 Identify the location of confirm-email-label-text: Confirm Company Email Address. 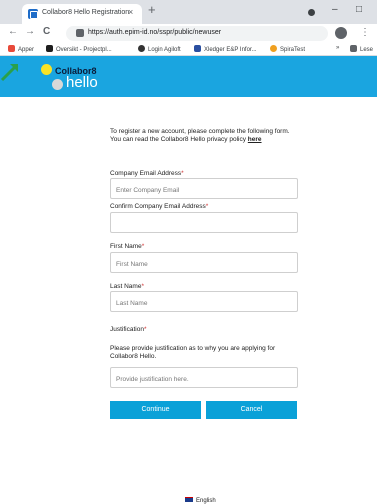
(158, 206).